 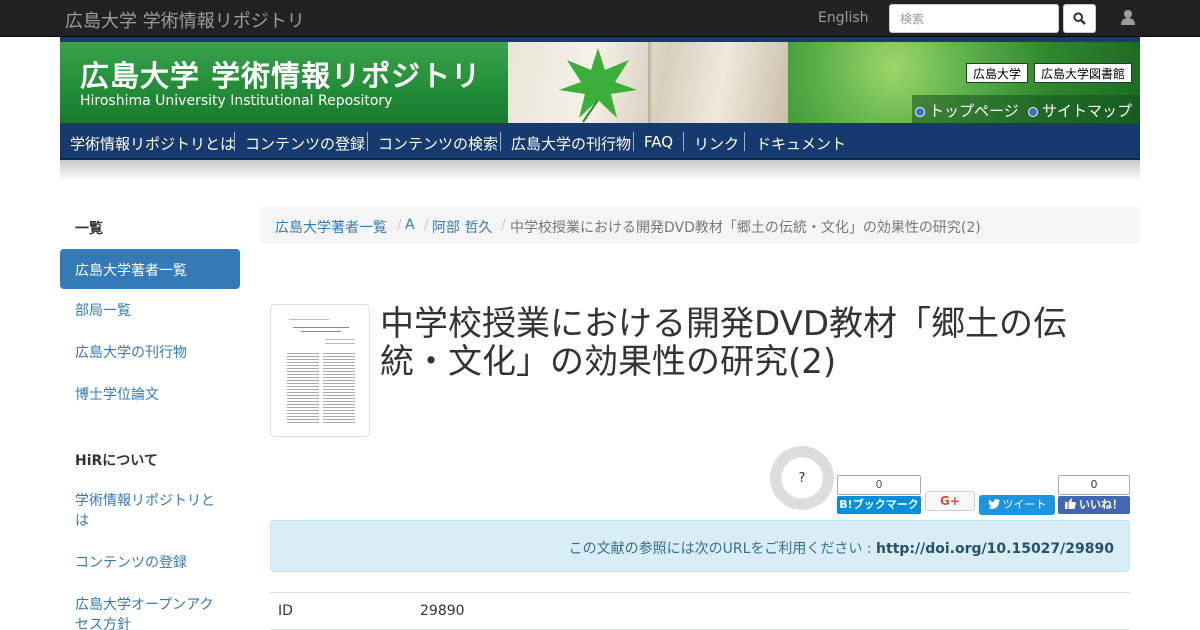 I want to click on altmetric-badge-label: ?, so click(x=802, y=478).